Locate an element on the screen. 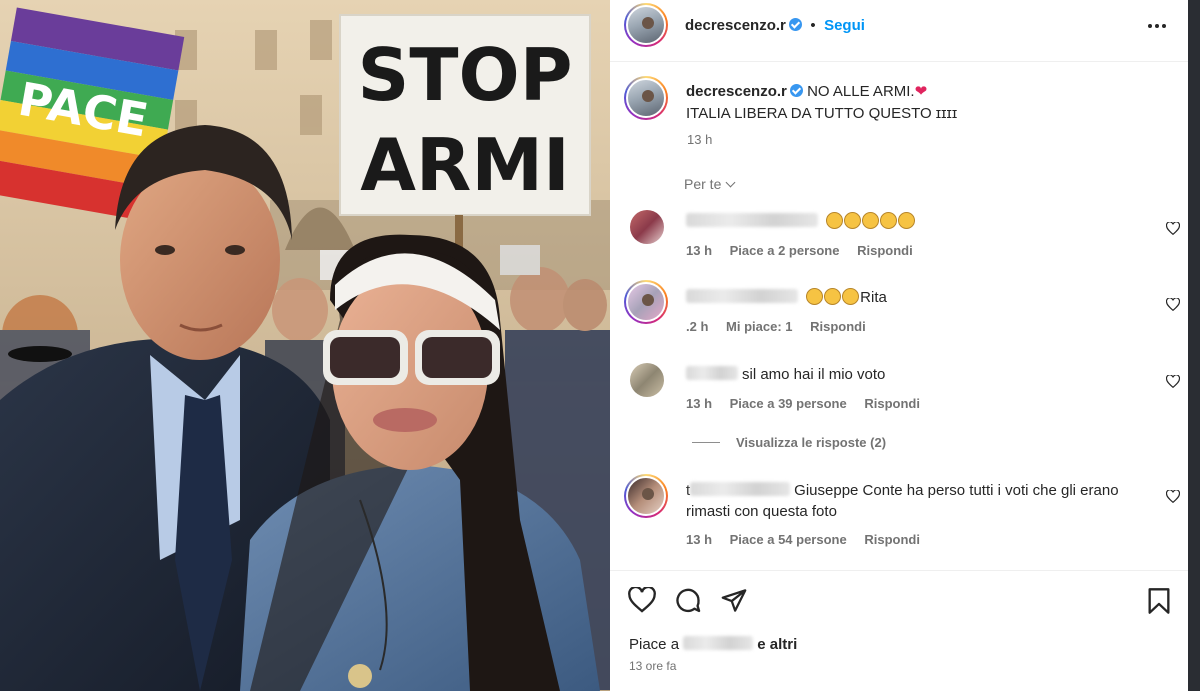 The width and height of the screenshot is (1200, 691). likes-prefix: Piace a is located at coordinates (654, 644).